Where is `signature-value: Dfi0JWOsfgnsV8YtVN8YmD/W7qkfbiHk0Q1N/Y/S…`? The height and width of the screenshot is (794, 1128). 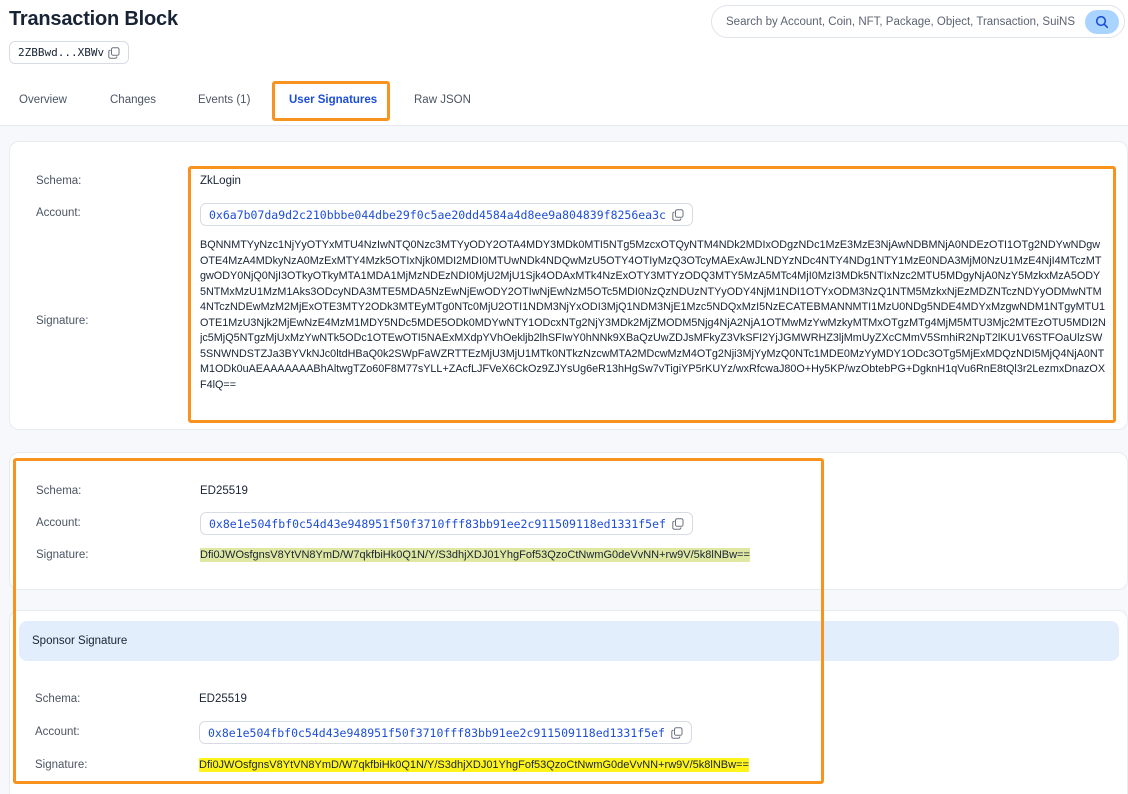
signature-value: Dfi0JWOsfgnsV8YtVN8YmD/W7qkfbiHk0Q1N/Y/S… is located at coordinates (475, 555).